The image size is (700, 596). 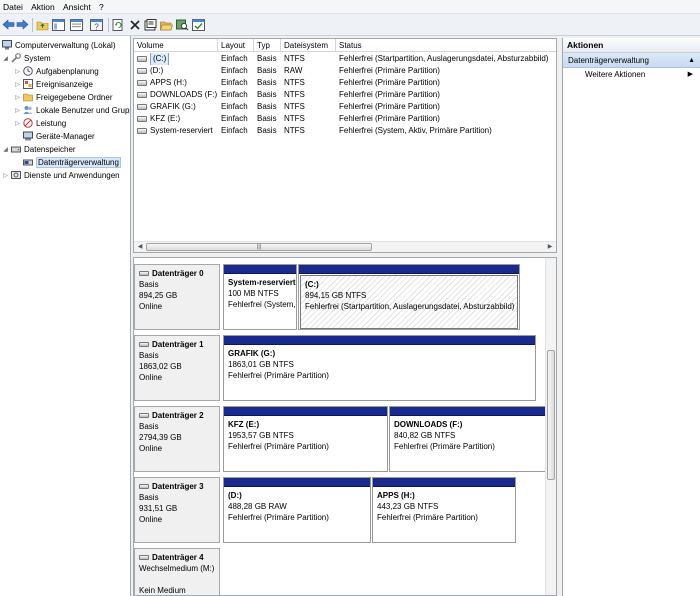 What do you see at coordinates (177, 510) in the screenshot?
I see `disk-info: Datenträger 3 Basis 931,51 GB Online` at bounding box center [177, 510].